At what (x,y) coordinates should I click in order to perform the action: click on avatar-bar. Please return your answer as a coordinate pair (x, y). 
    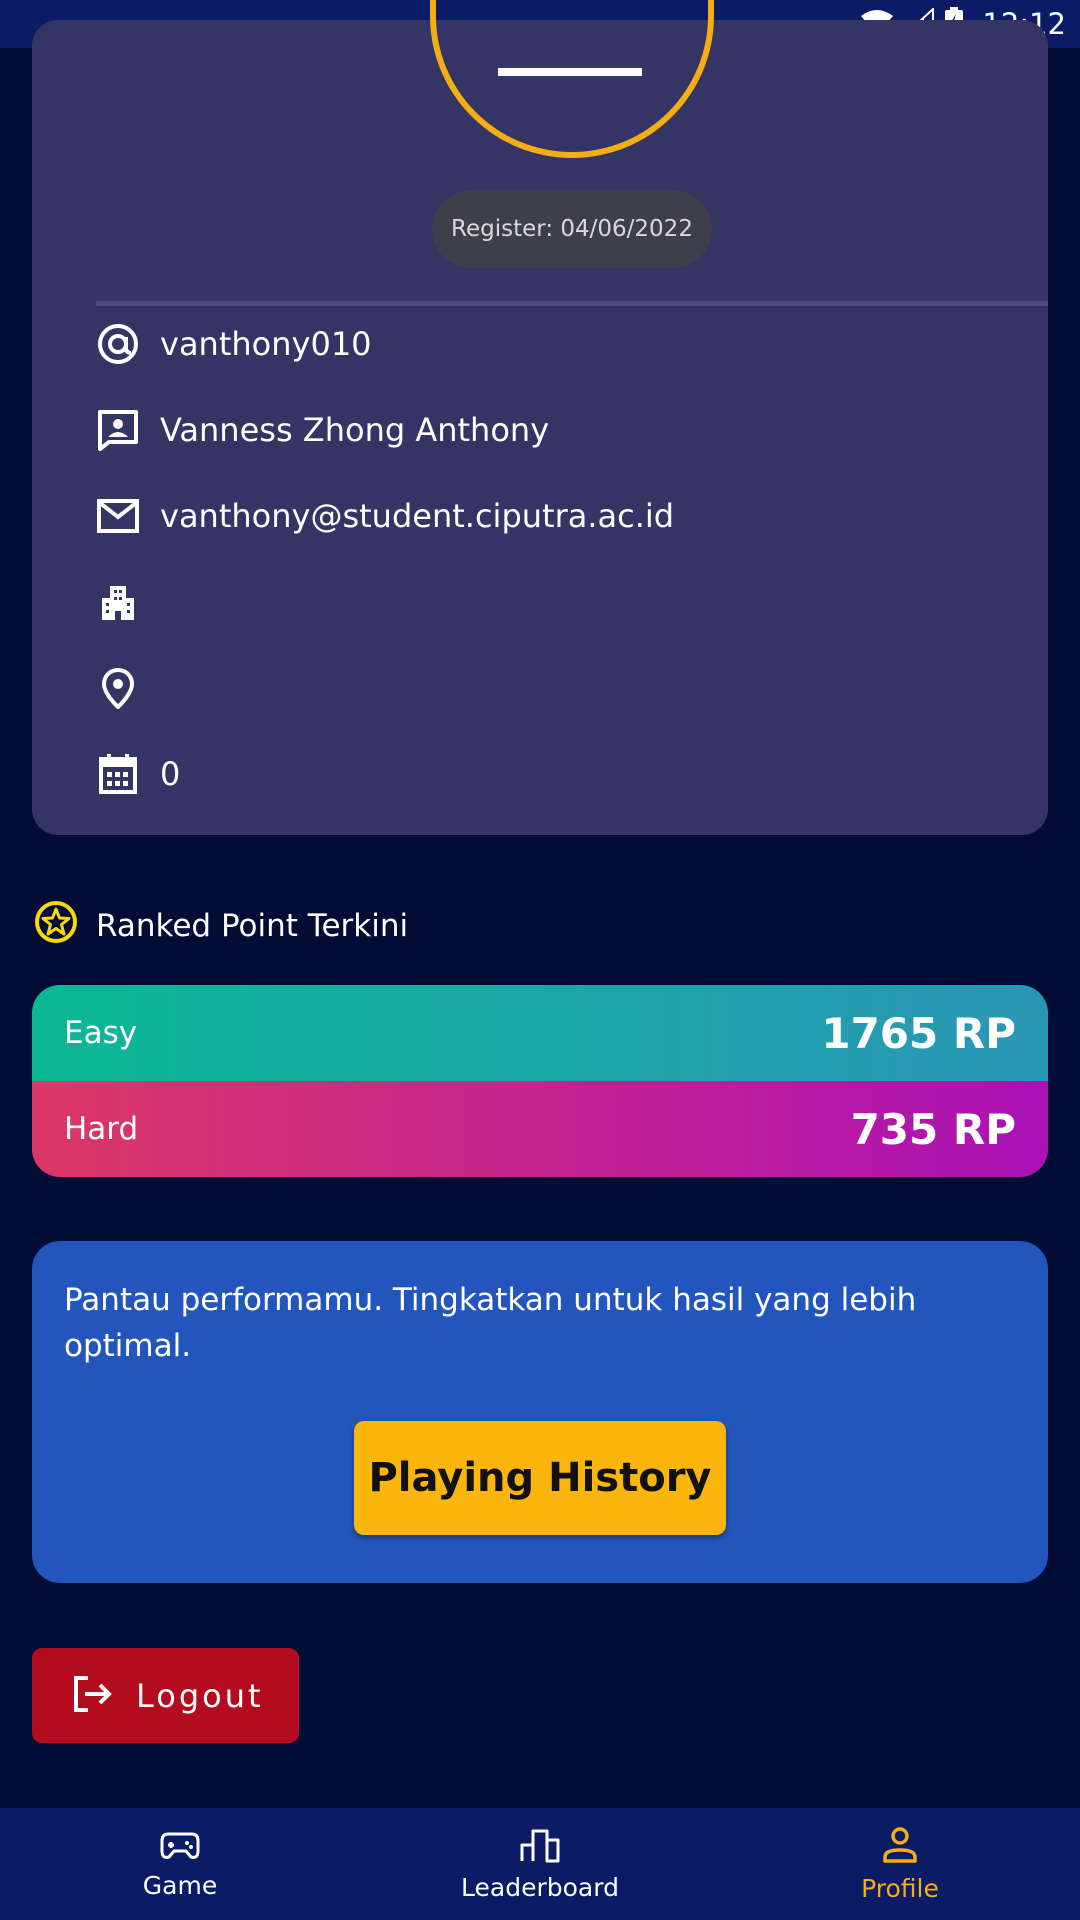
    Looking at the image, I should click on (570, 72).